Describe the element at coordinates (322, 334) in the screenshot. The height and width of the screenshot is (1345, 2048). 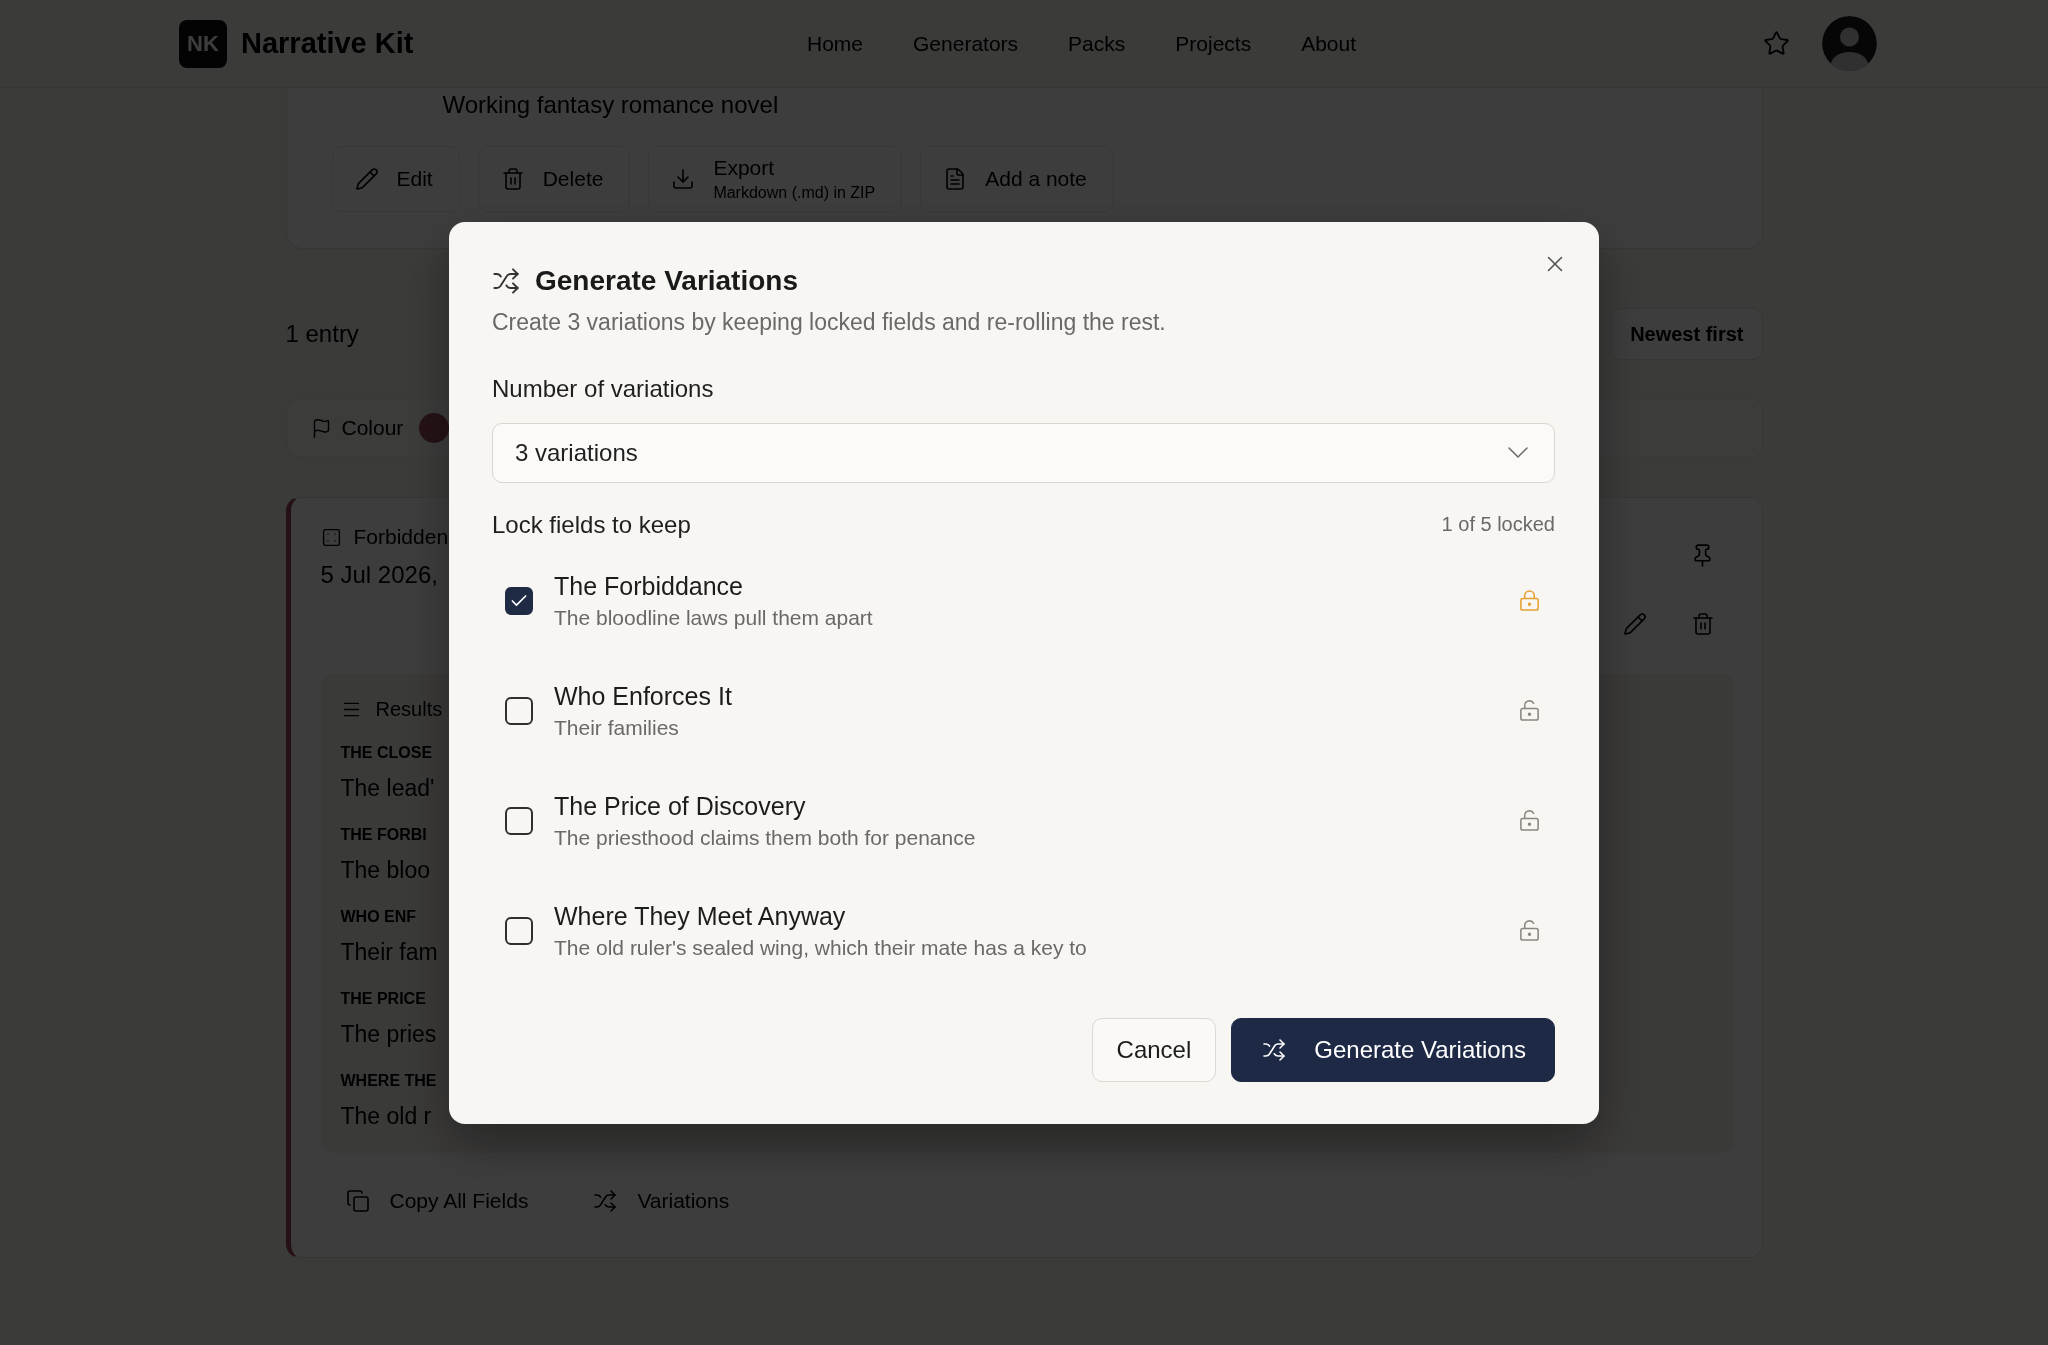
I see `entry-count: 1 entry` at that location.